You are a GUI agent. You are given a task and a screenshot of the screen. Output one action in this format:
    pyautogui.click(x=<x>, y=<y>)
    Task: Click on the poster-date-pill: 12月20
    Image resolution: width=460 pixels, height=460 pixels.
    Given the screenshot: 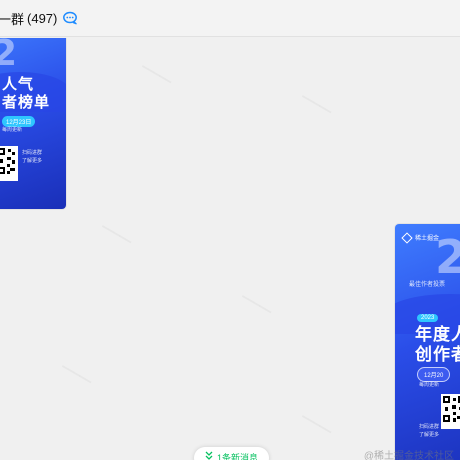 What is the action you would take?
    pyautogui.click(x=434, y=374)
    